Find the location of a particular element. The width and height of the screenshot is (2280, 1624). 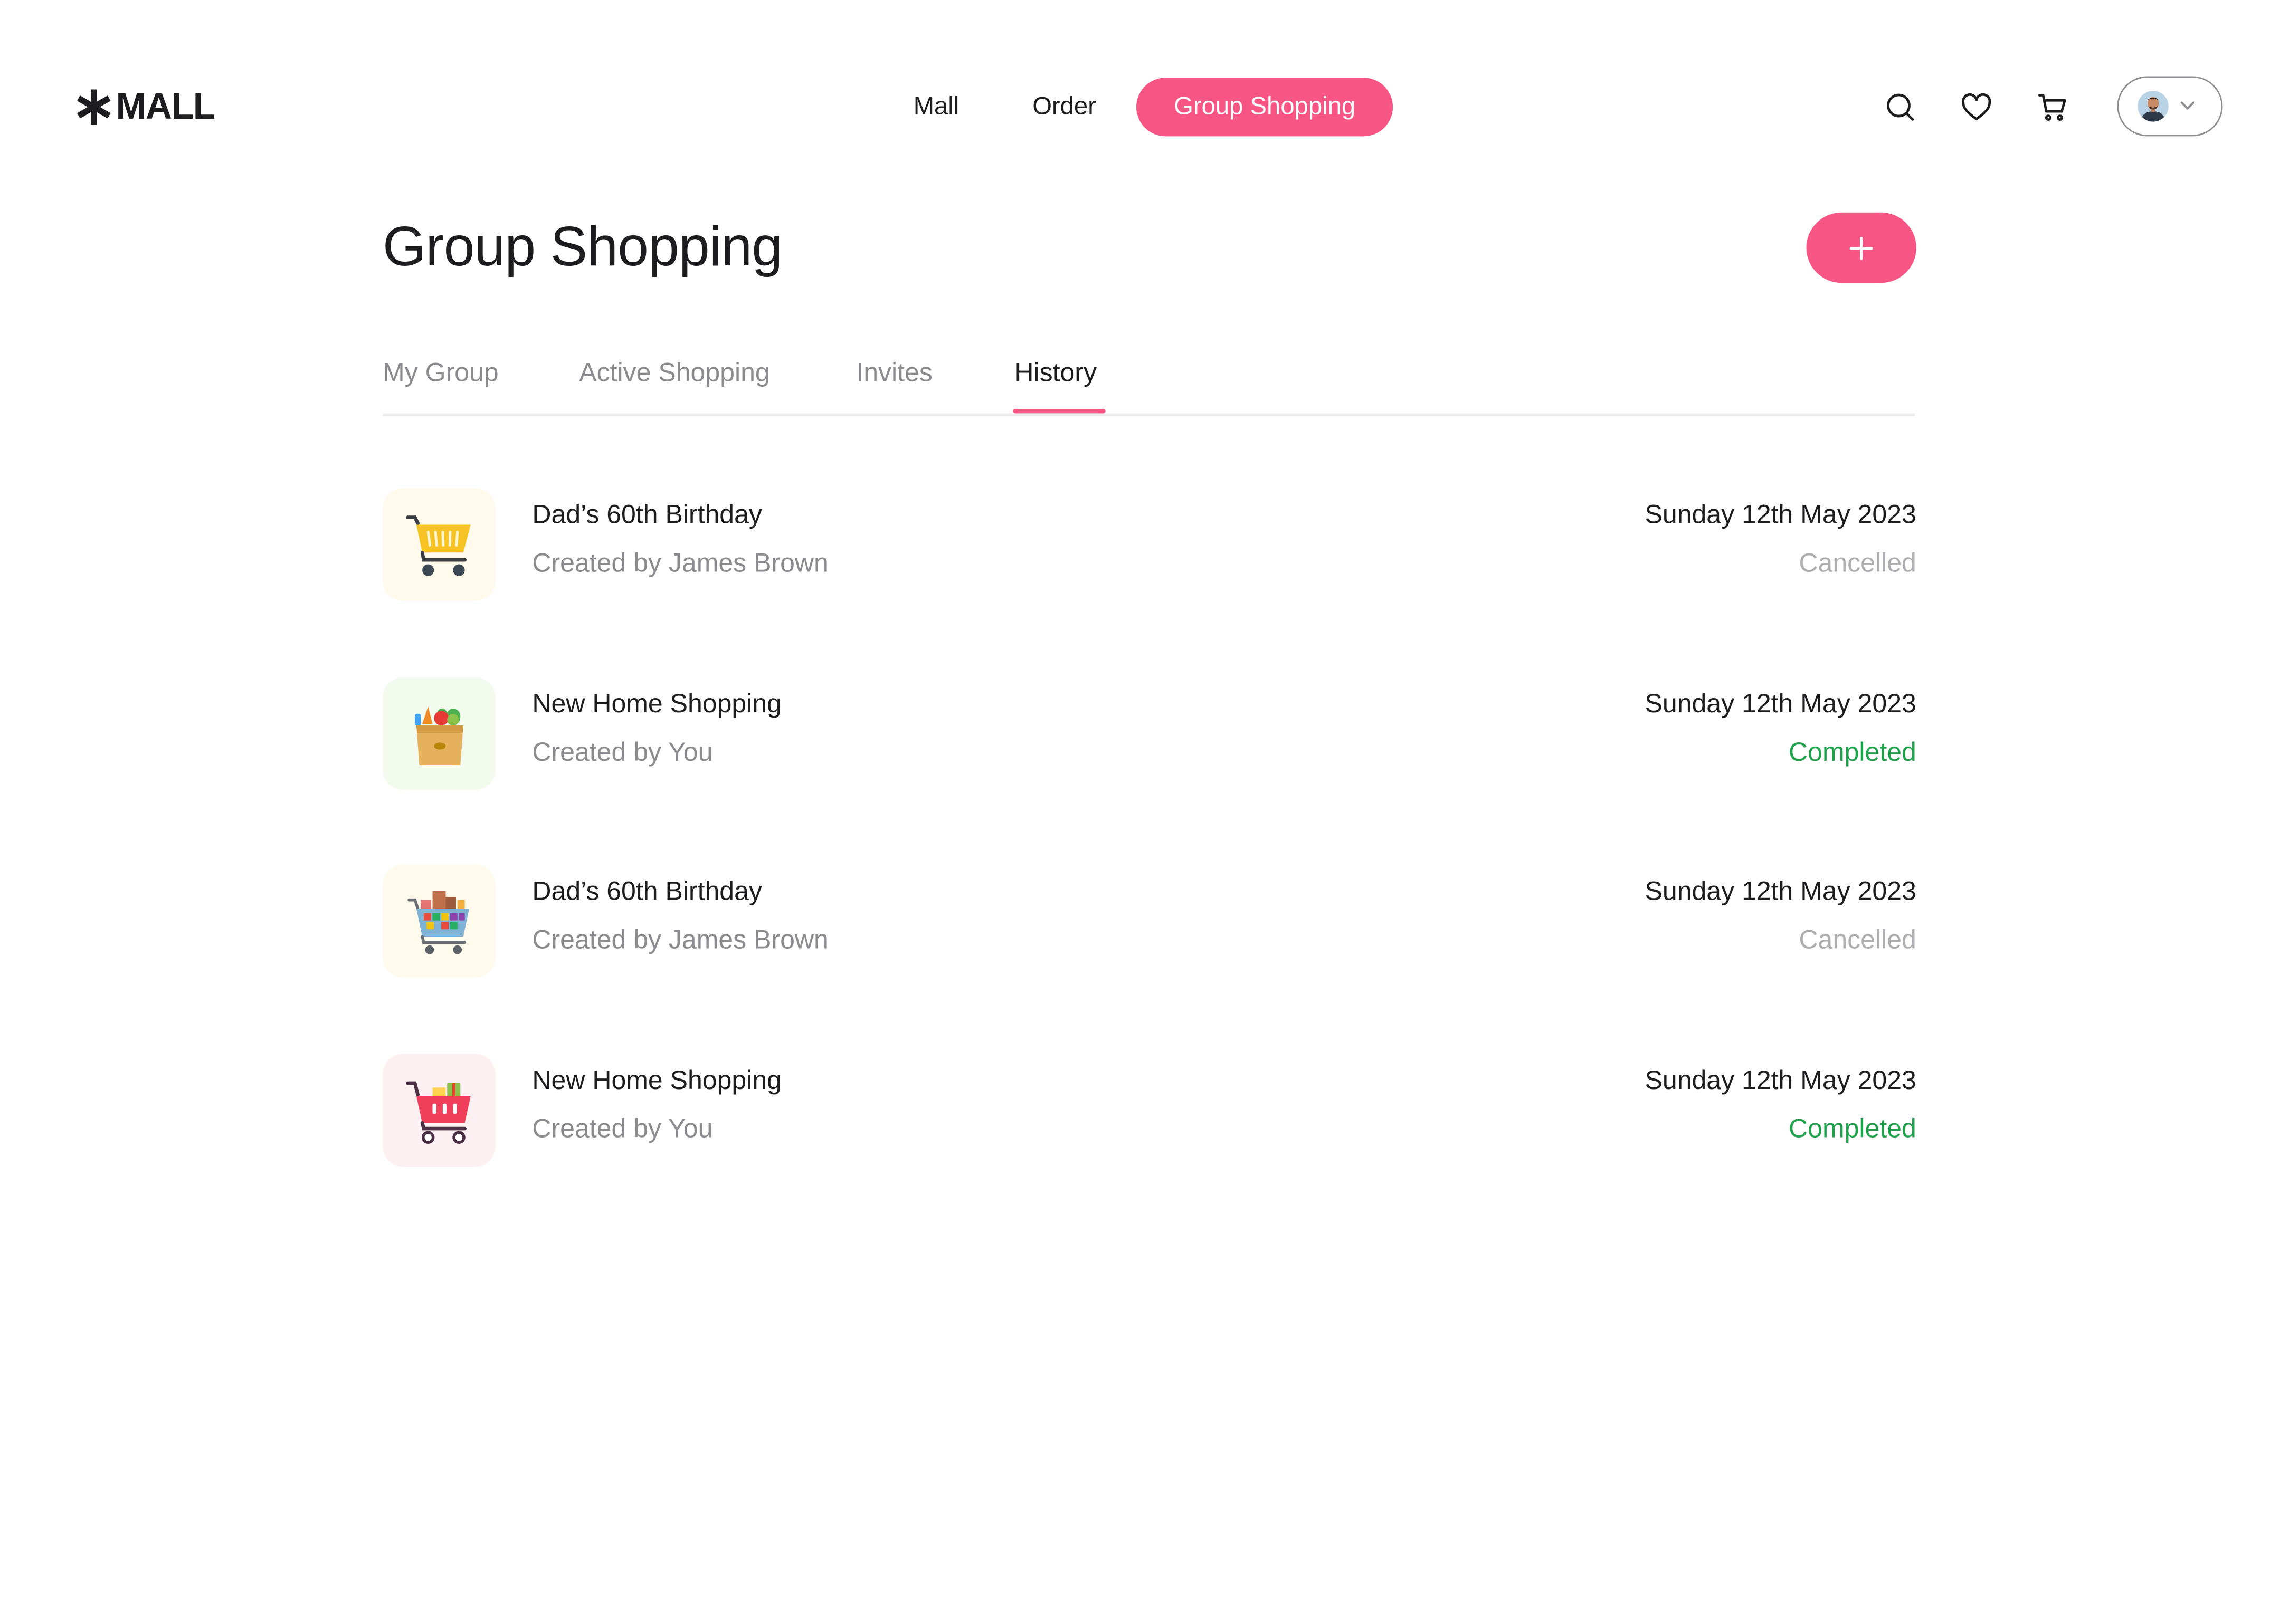

cart-icon is located at coordinates (2052, 107).